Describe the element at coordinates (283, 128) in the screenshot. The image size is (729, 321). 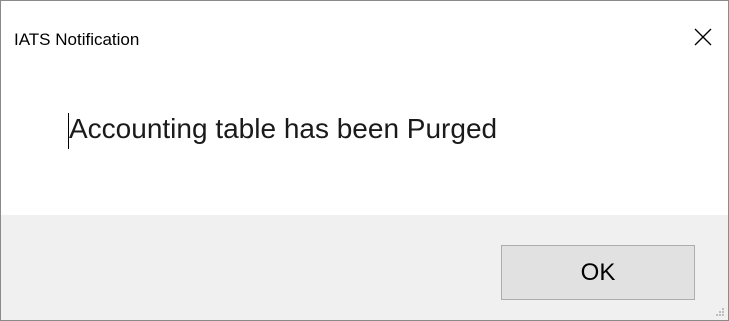
I see `notification-message: Accounting table has been Purged` at that location.